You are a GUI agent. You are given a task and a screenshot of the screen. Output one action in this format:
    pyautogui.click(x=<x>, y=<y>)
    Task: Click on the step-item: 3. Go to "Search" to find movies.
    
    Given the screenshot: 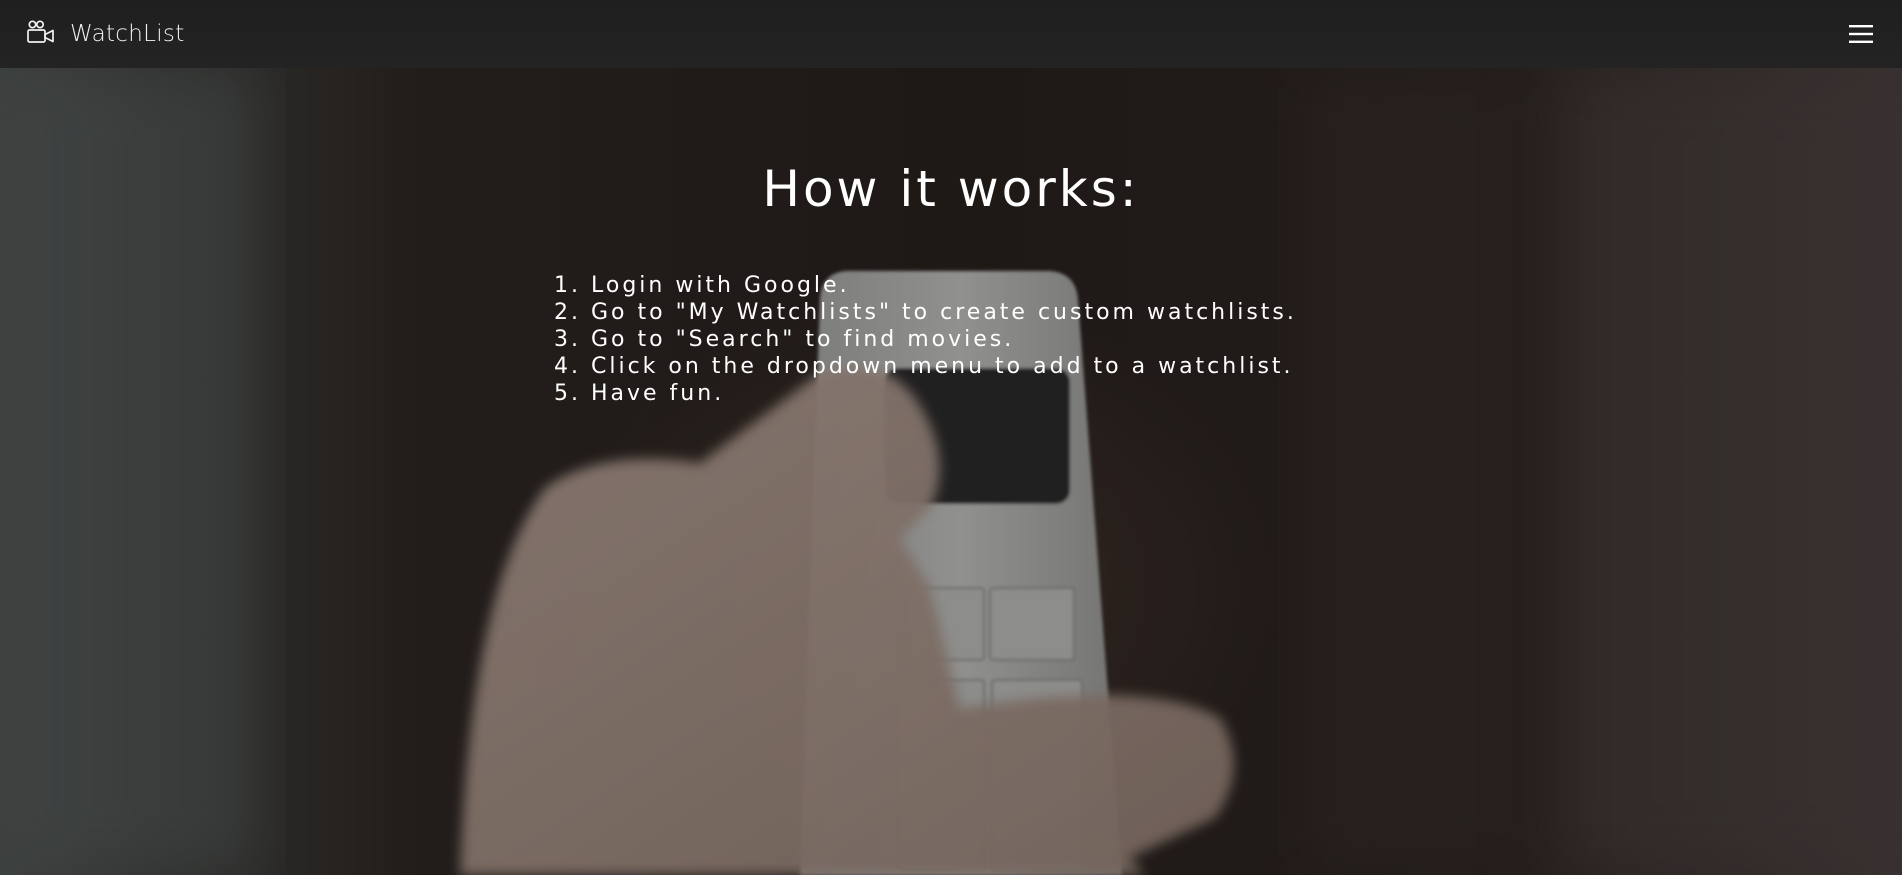 What is the action you would take?
    pyautogui.click(x=784, y=339)
    